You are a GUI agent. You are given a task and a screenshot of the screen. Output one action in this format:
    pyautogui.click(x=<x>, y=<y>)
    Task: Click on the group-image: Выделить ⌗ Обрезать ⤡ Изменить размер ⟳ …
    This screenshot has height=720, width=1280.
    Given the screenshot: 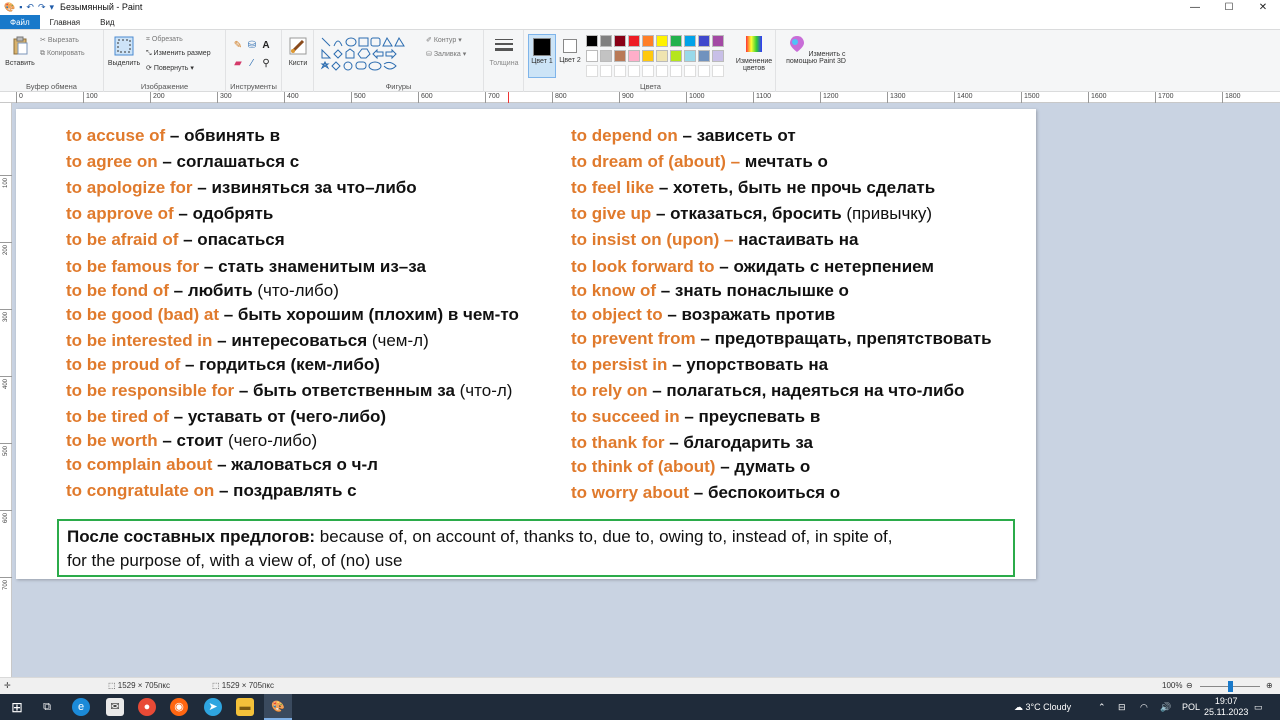 What is the action you would take?
    pyautogui.click(x=165, y=61)
    